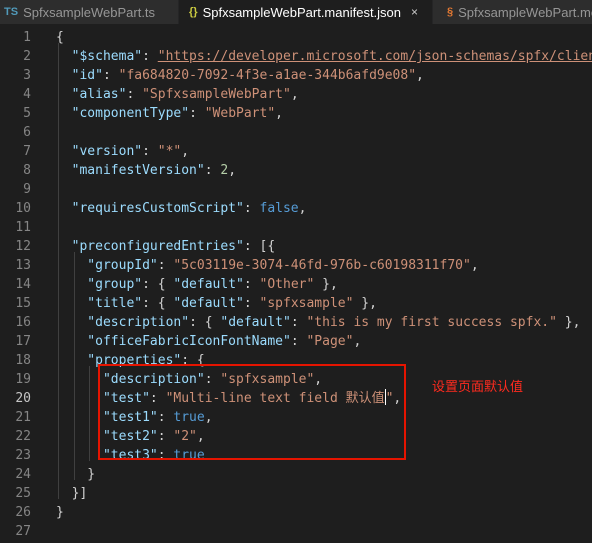  I want to click on code-line: 12 "preconfiguredEntries": [{, so click(296, 246).